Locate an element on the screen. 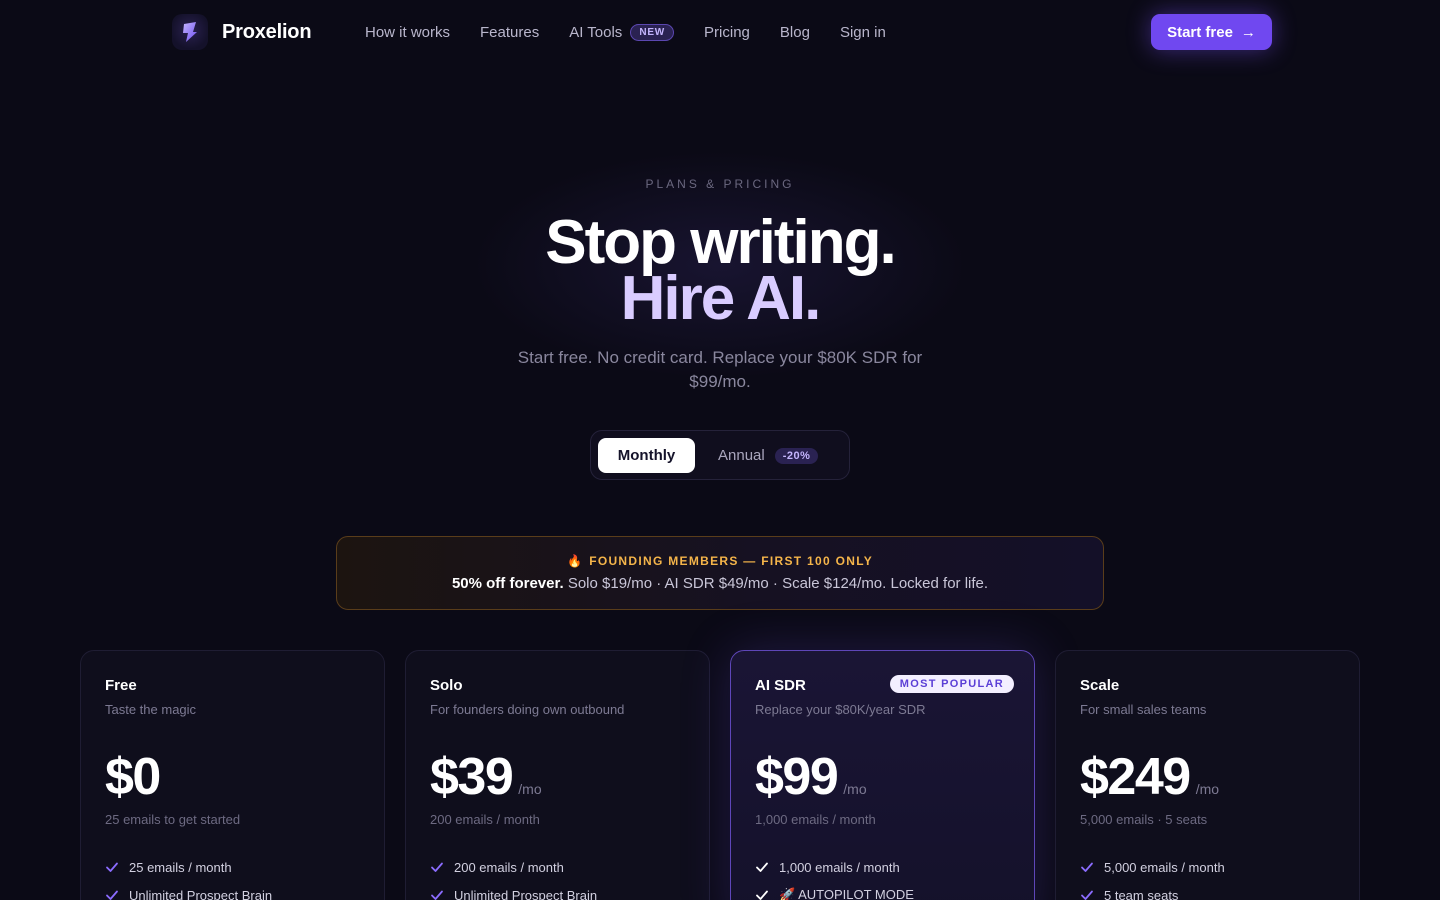 The image size is (1440, 900). discount-badge: -20% is located at coordinates (796, 455).